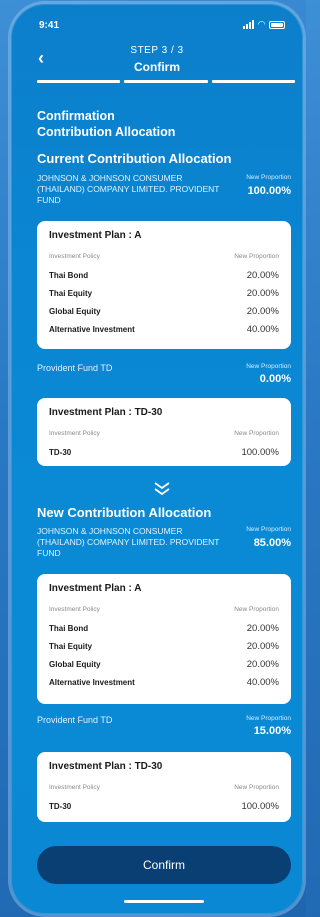 Image resolution: width=320 pixels, height=917 pixels. What do you see at coordinates (106, 124) in the screenshot?
I see `section-heading: Confirmation Contribution Allocation` at bounding box center [106, 124].